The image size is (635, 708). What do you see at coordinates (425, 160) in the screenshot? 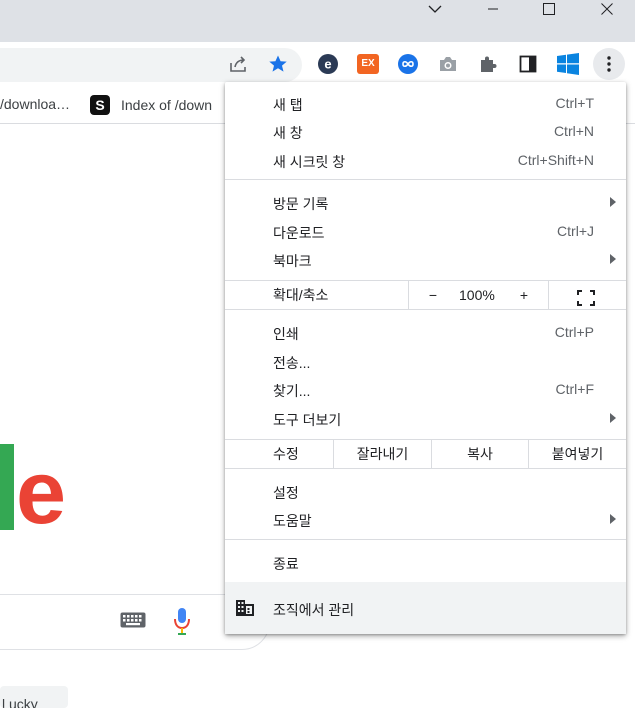
I see `menu-item-incognito: 새 시크릿 창 Ctrl+Shift+N` at bounding box center [425, 160].